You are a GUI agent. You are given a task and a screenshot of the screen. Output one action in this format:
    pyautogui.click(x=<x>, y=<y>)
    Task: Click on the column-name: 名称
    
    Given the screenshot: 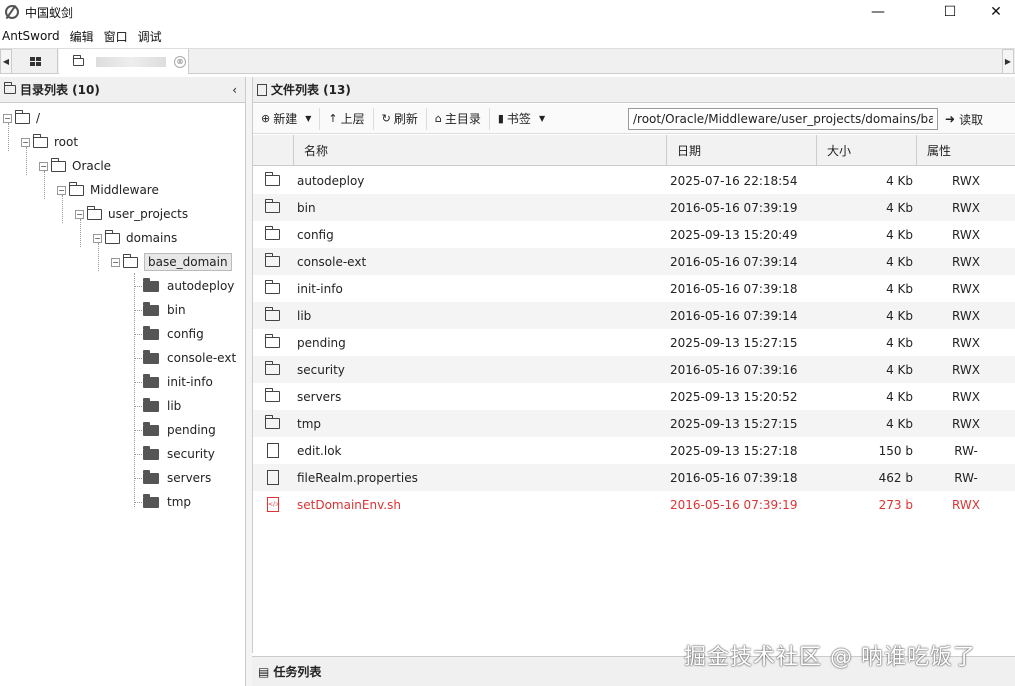 What is the action you would take?
    pyautogui.click(x=479, y=150)
    